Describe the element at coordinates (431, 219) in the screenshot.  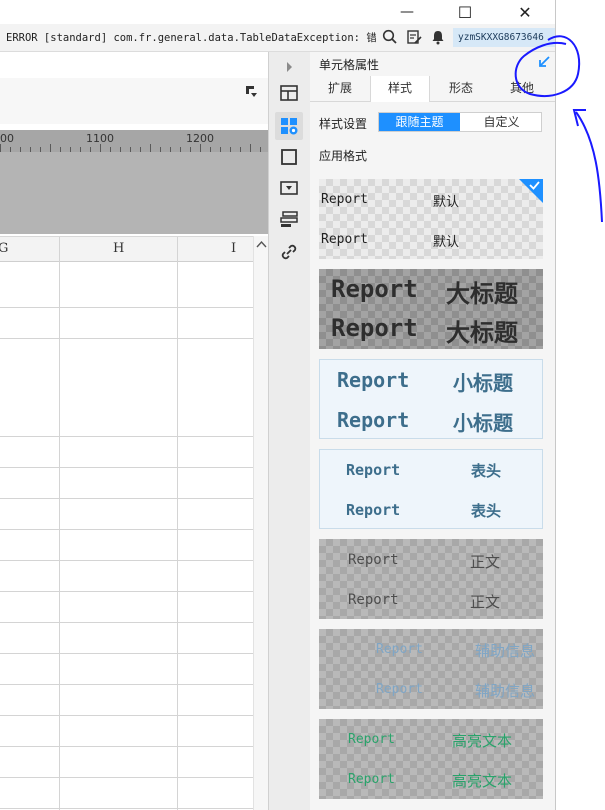
I see `format-card-default: Report 默认 Report 默认` at that location.